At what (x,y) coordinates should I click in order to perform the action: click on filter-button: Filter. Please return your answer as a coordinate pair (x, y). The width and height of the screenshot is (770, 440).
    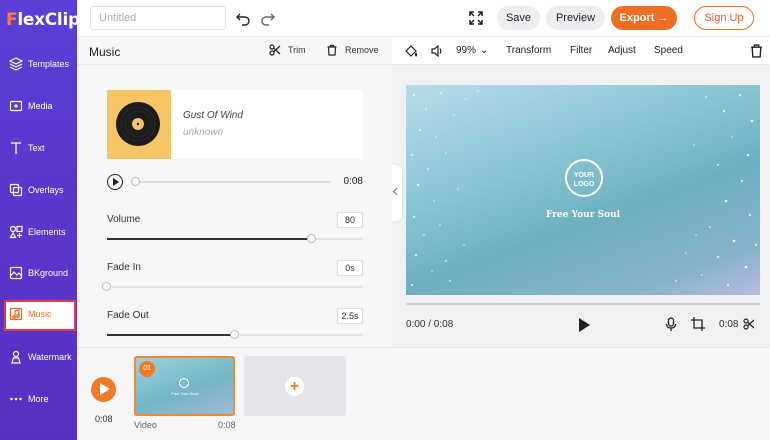
    Looking at the image, I should click on (581, 50).